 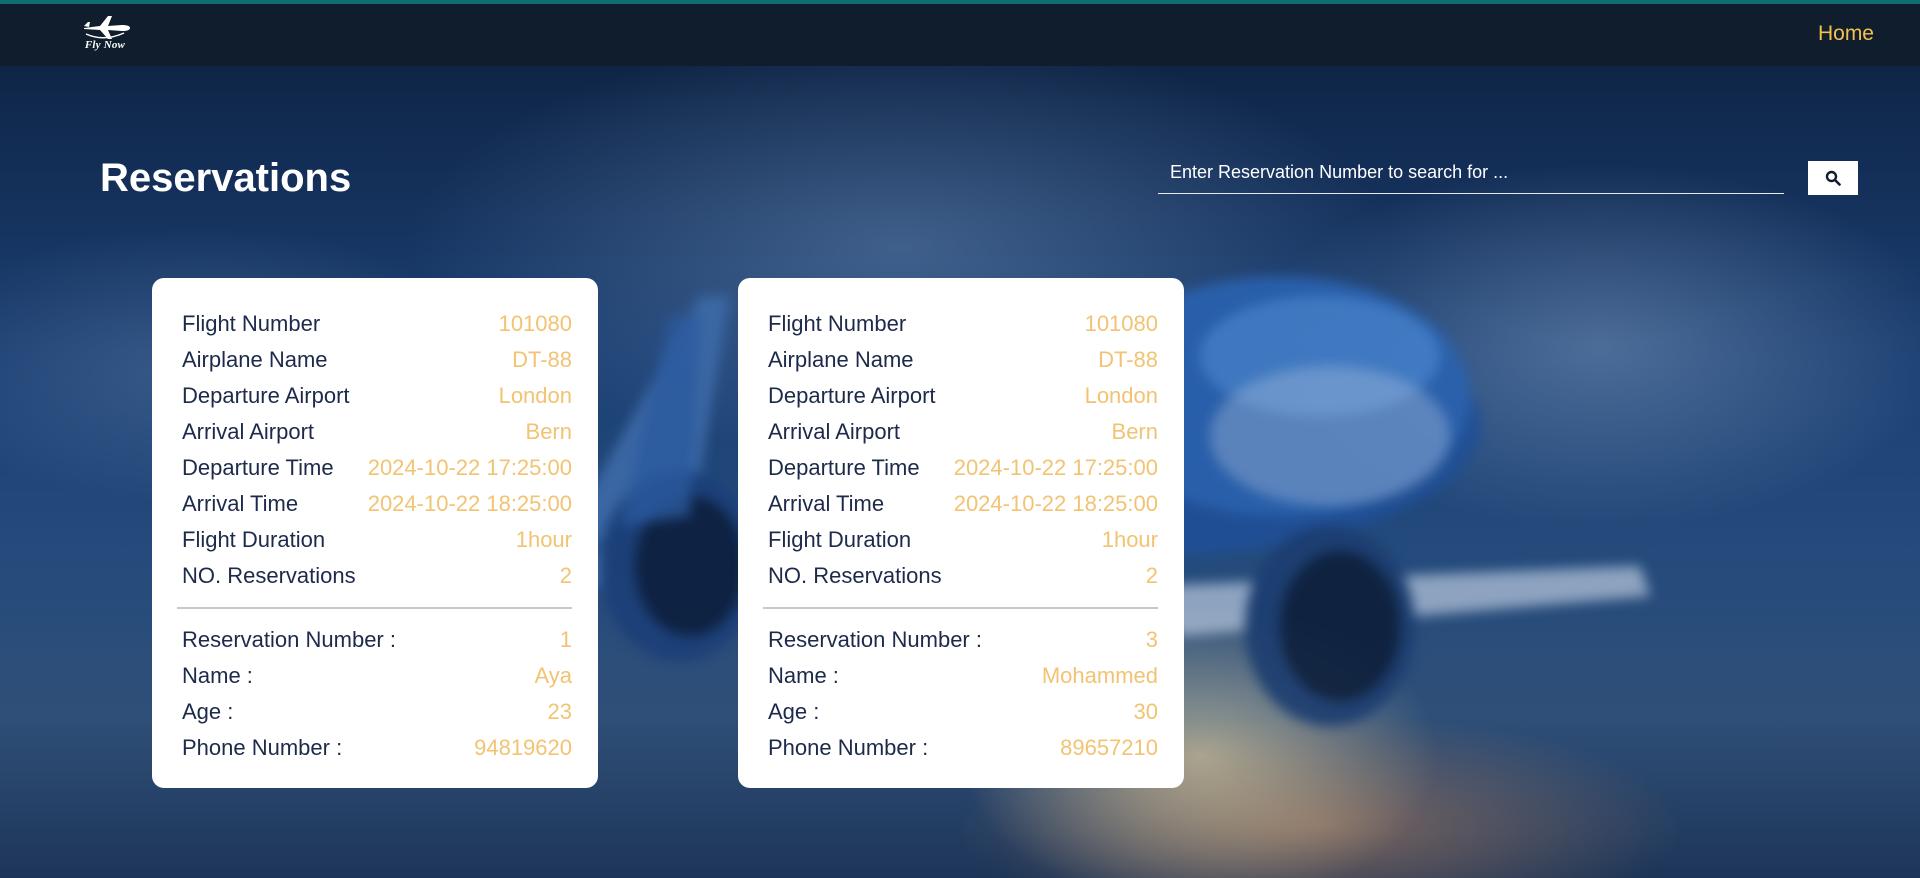 What do you see at coordinates (377, 748) in the screenshot?
I see `phone-number-row: Phone Number : 94819620` at bounding box center [377, 748].